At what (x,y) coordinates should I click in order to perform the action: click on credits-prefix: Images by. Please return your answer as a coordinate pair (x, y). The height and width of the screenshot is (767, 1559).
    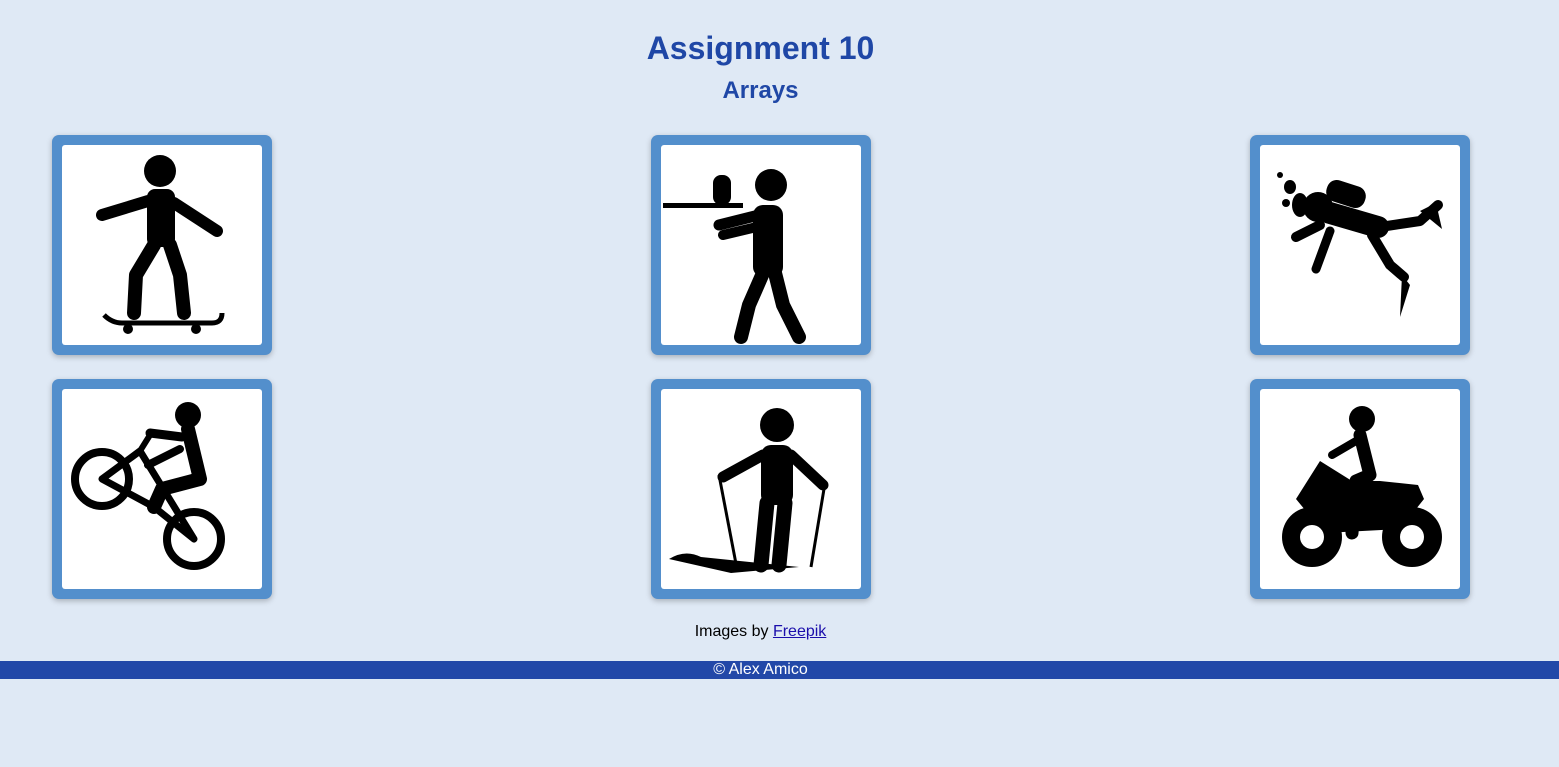
    Looking at the image, I should click on (731, 631).